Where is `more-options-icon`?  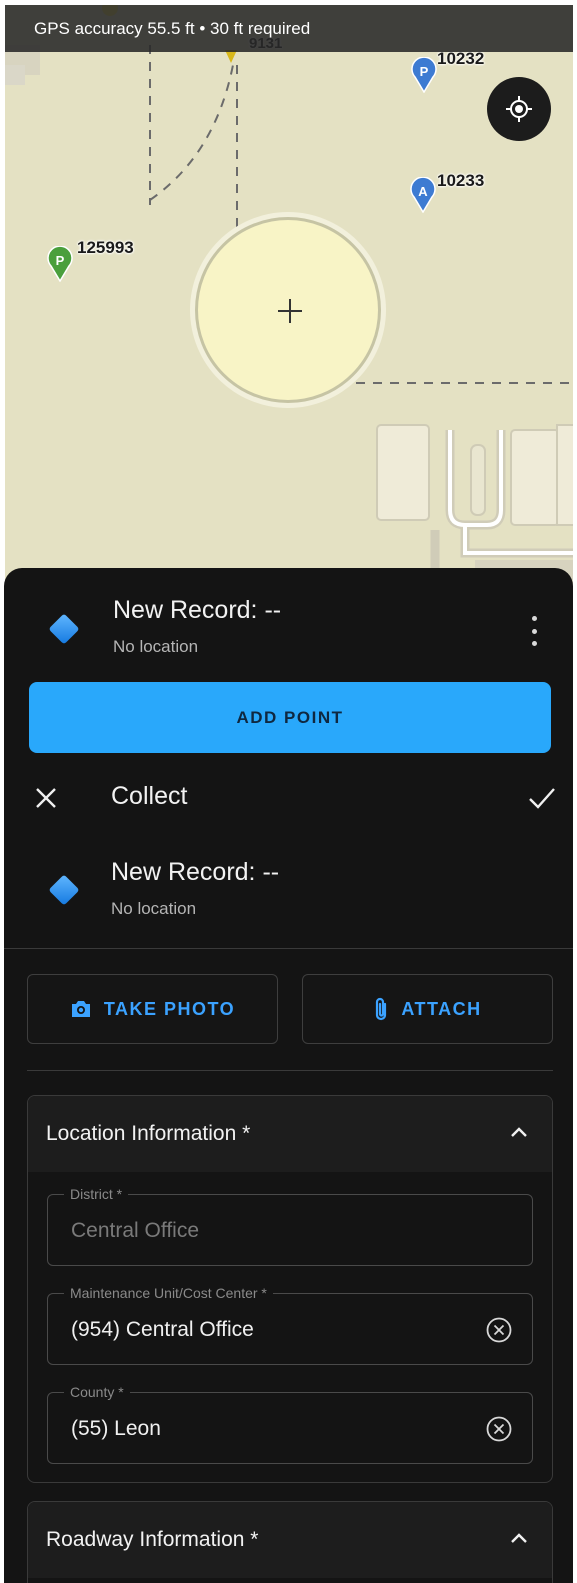
more-options-icon is located at coordinates (534, 631).